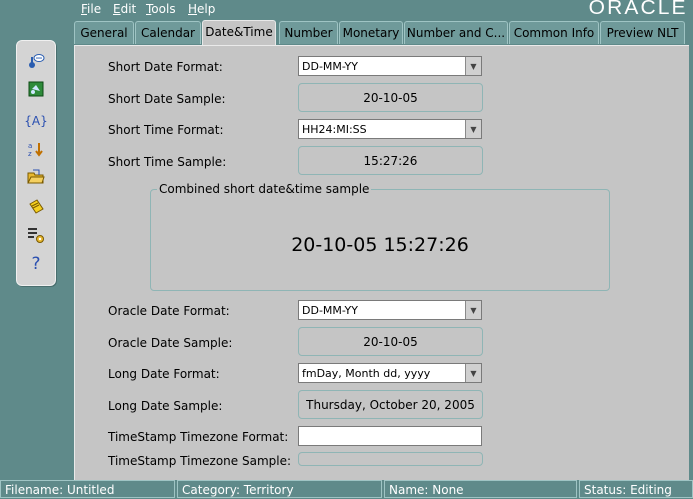 This screenshot has width=693, height=499. I want to click on long-date-sample-value: Thursday, October 20, 2005, so click(390, 404).